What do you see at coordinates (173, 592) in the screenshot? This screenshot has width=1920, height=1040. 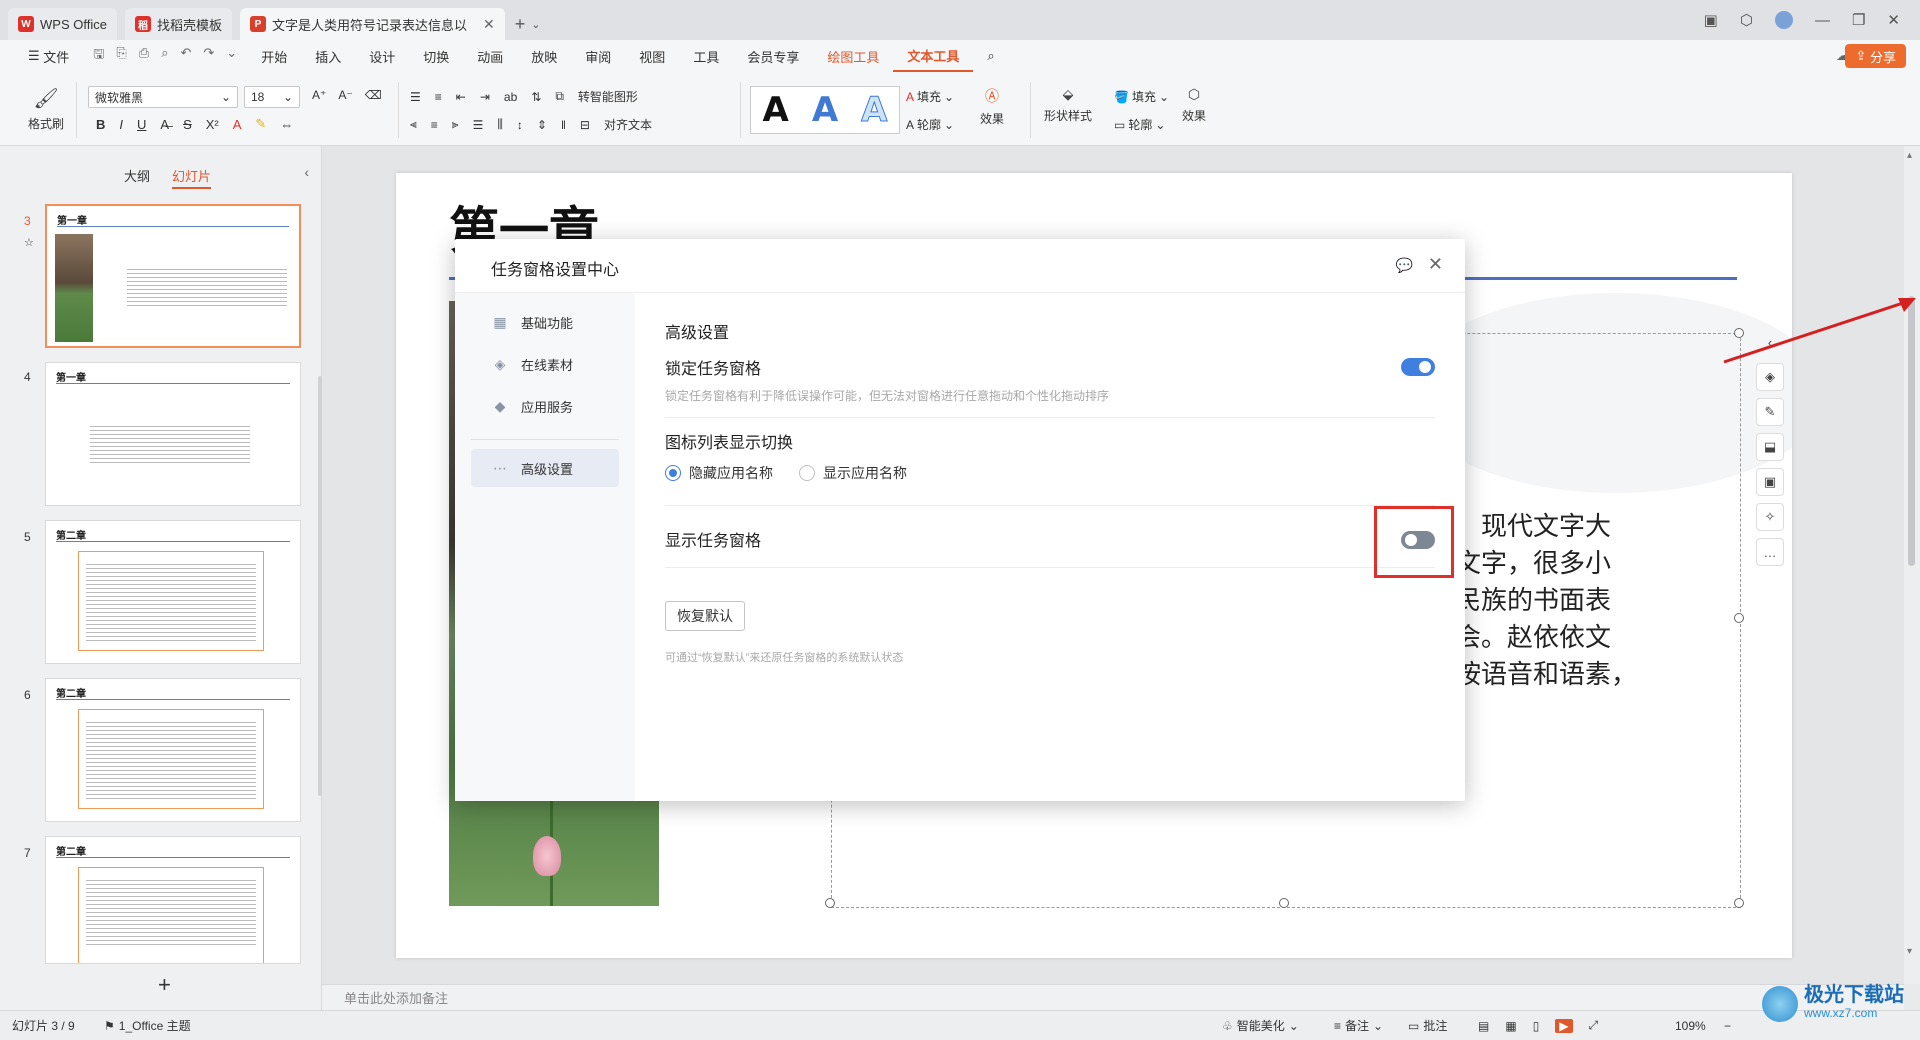 I see `slide-thumbnail-5: 第二章` at bounding box center [173, 592].